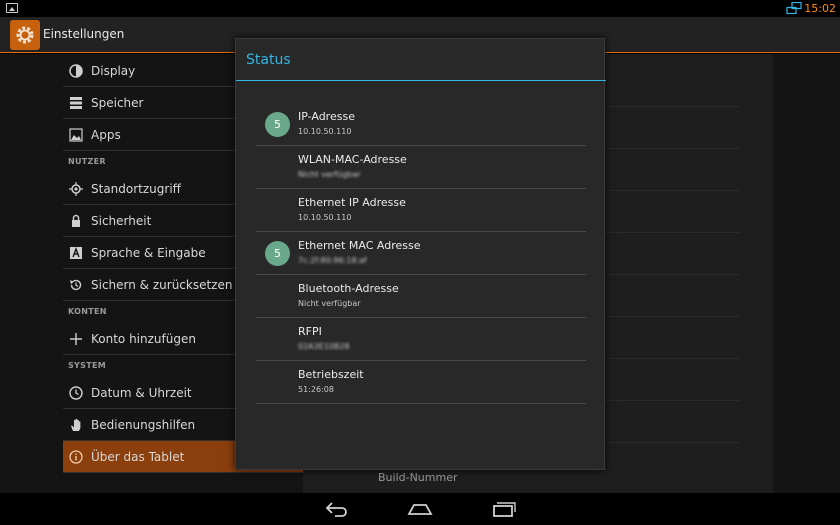 This screenshot has width=840, height=525. Describe the element at coordinates (326, 116) in the screenshot. I see `row-label: IP-Adresse` at that location.